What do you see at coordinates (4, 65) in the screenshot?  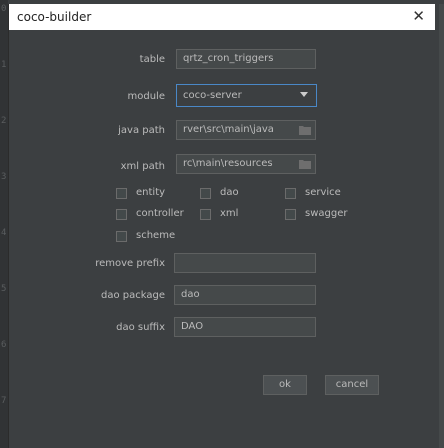 I see `line-number: 1` at bounding box center [4, 65].